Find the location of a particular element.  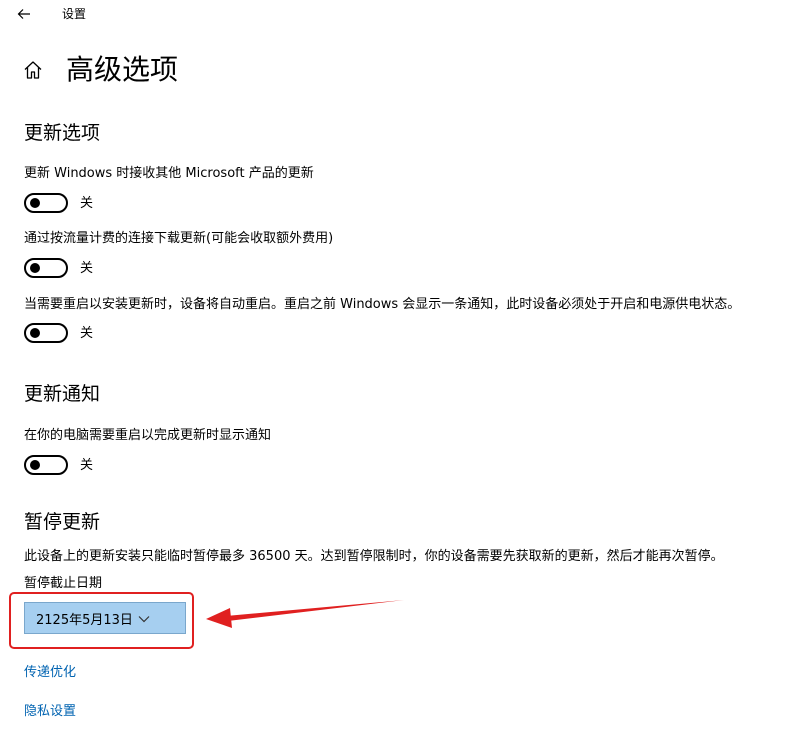

page-title: 高级选项 is located at coordinates (122, 69).